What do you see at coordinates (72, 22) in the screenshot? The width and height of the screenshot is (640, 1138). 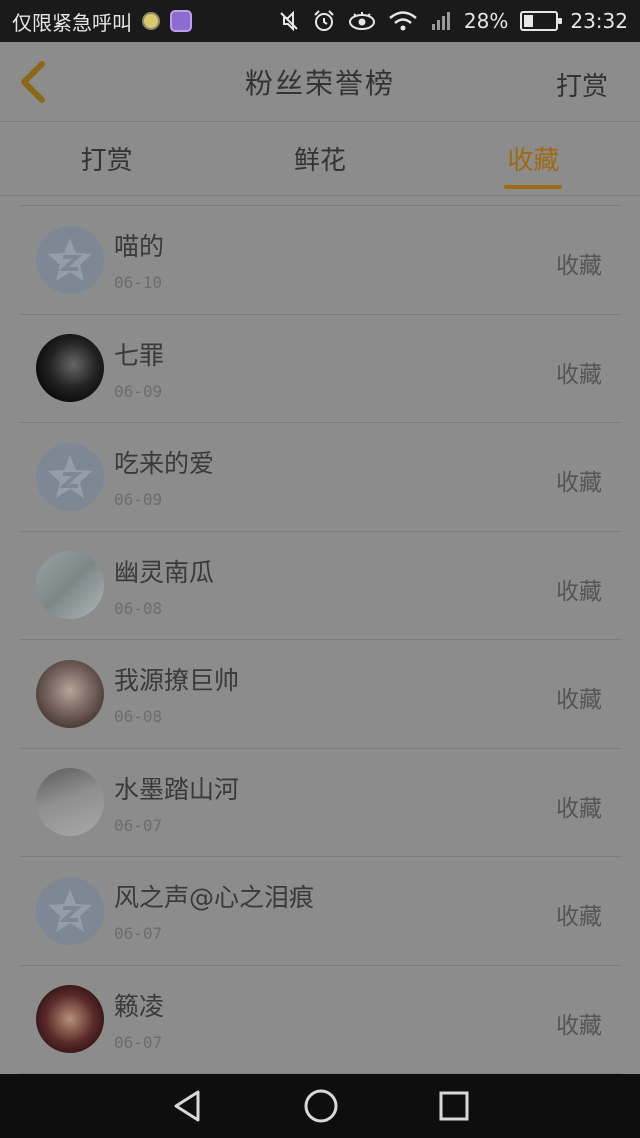 I see `carrier-text: 仅限紧急呼叫` at bounding box center [72, 22].